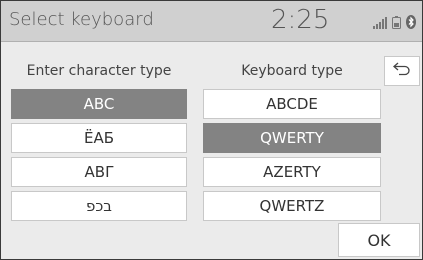 This screenshot has height=260, width=423. I want to click on return-arrow-icon, so click(402, 71).